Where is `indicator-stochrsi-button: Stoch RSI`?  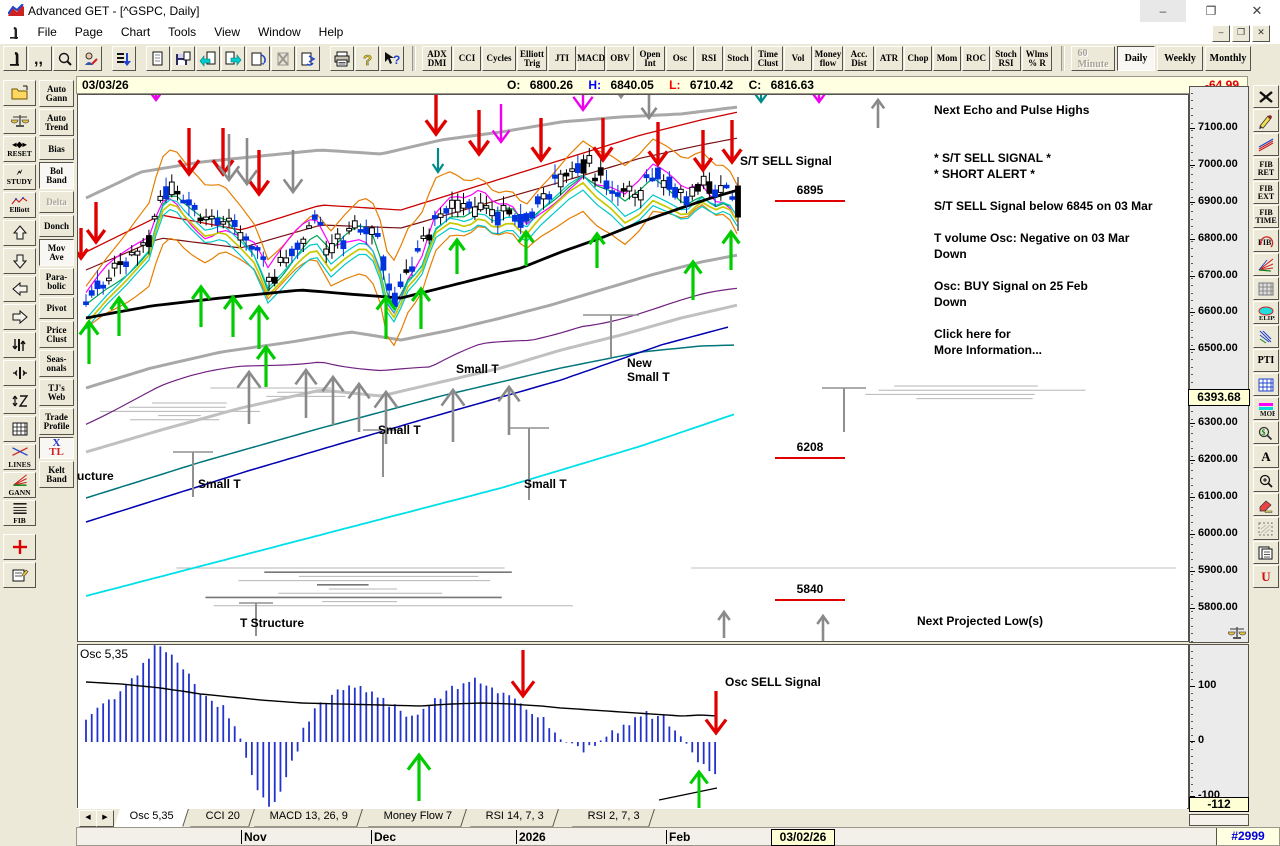
indicator-stochrsi-button: Stoch RSI is located at coordinates (1006, 58).